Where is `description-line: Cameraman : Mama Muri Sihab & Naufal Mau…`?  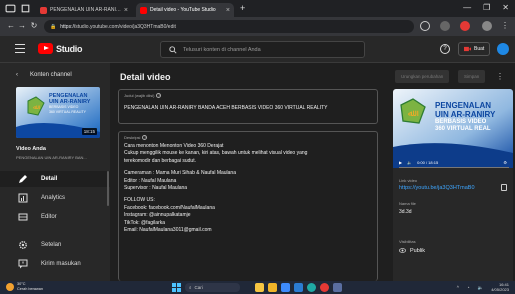
description-line: Cameraman : Mama Muri Sihab & Naufal Mau… is located at coordinates (180, 173).